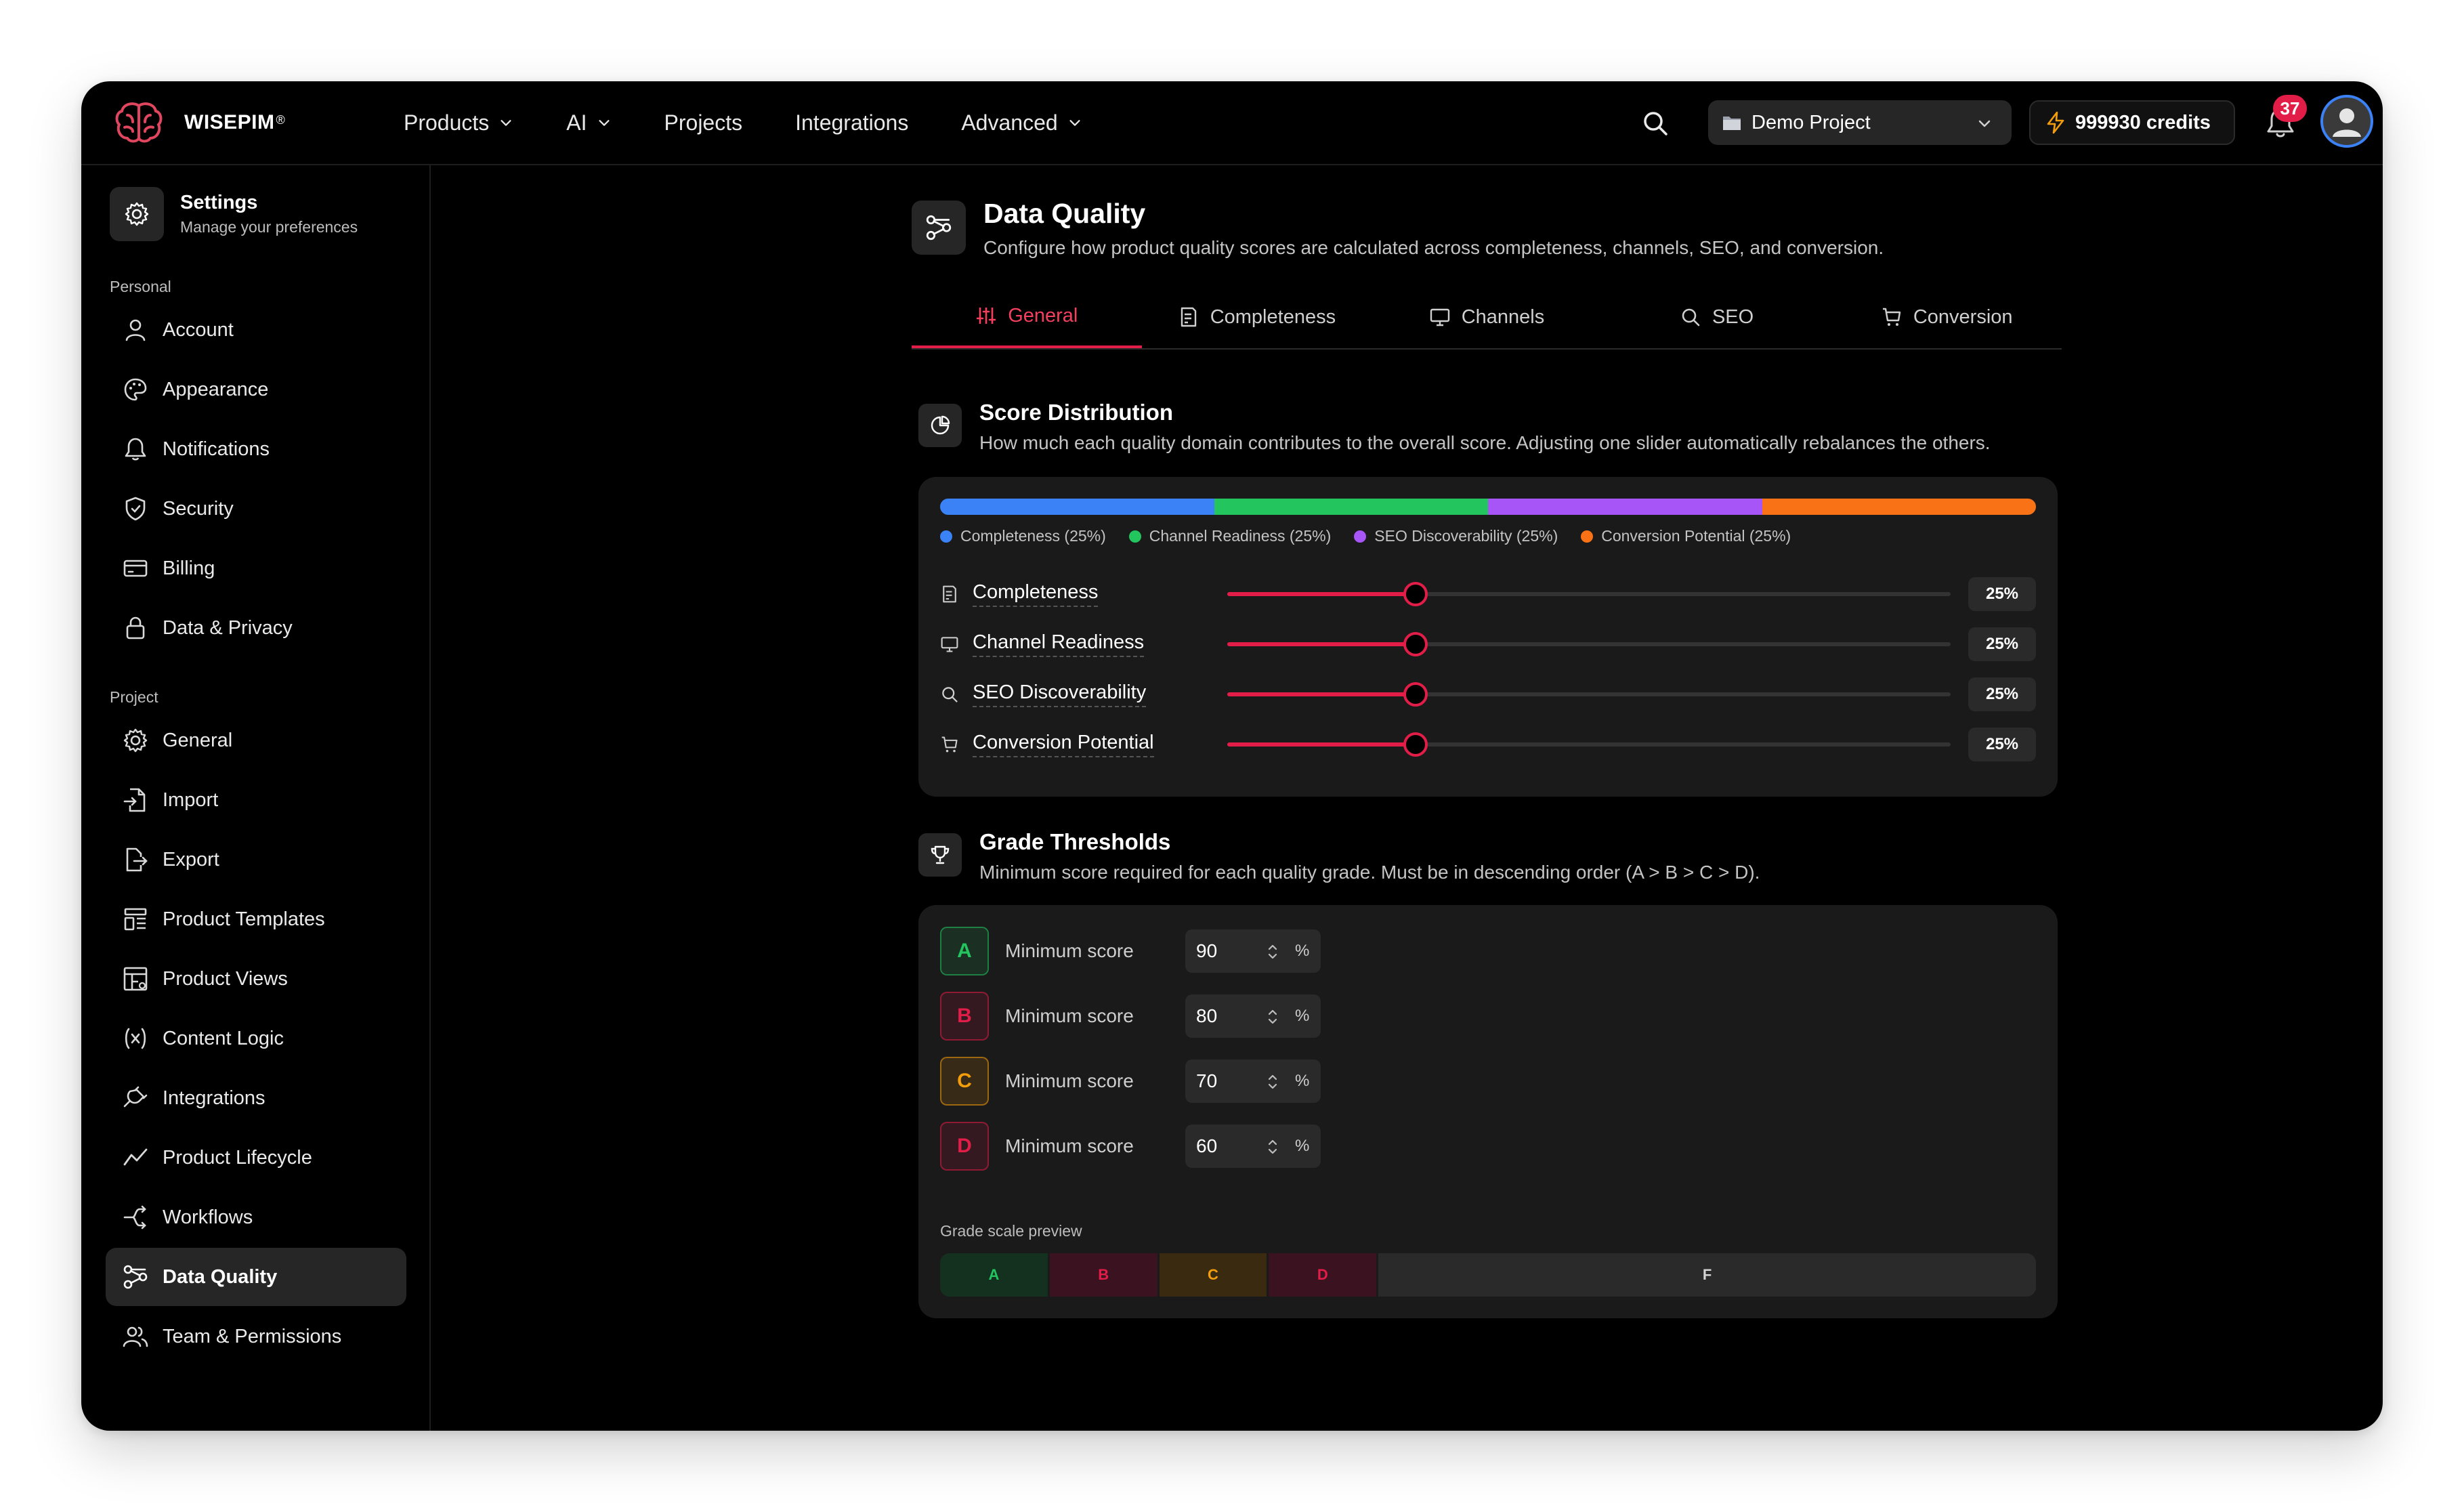  I want to click on weight-slider-row: SEO Discoverability 25%, so click(1488, 694).